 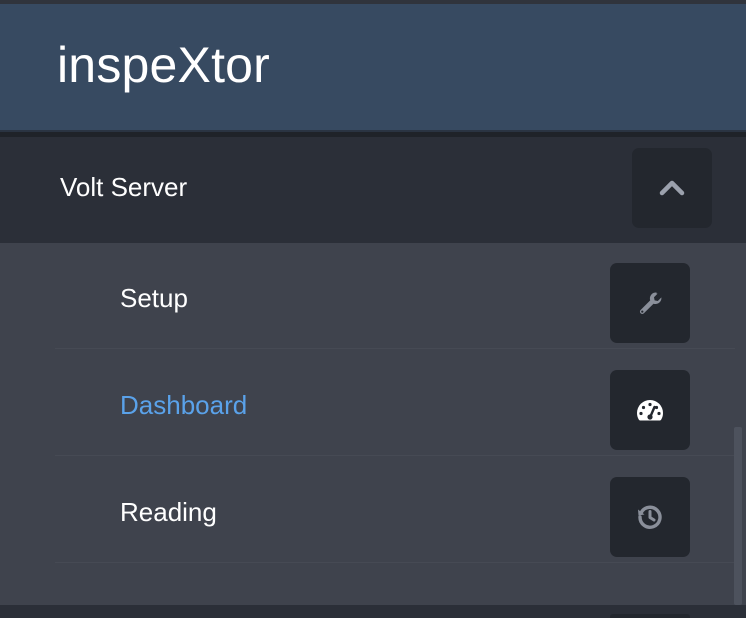 What do you see at coordinates (164, 65) in the screenshot?
I see `app-title: inspeXtor` at bounding box center [164, 65].